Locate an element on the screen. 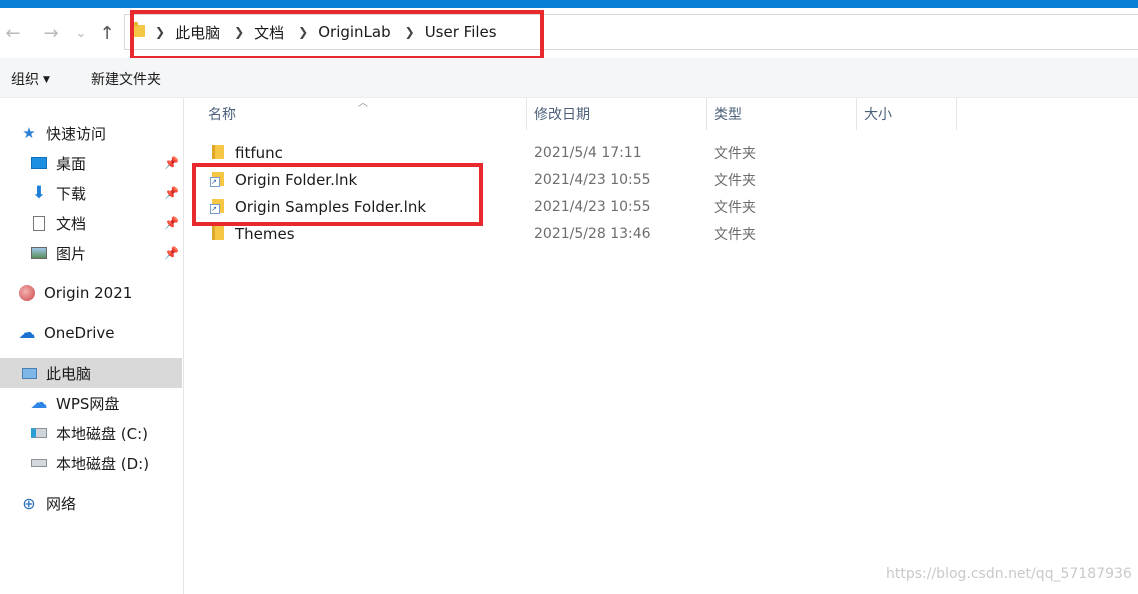 Image resolution: width=1138 pixels, height=594 pixels. windows-drive-icon is located at coordinates (39, 433).